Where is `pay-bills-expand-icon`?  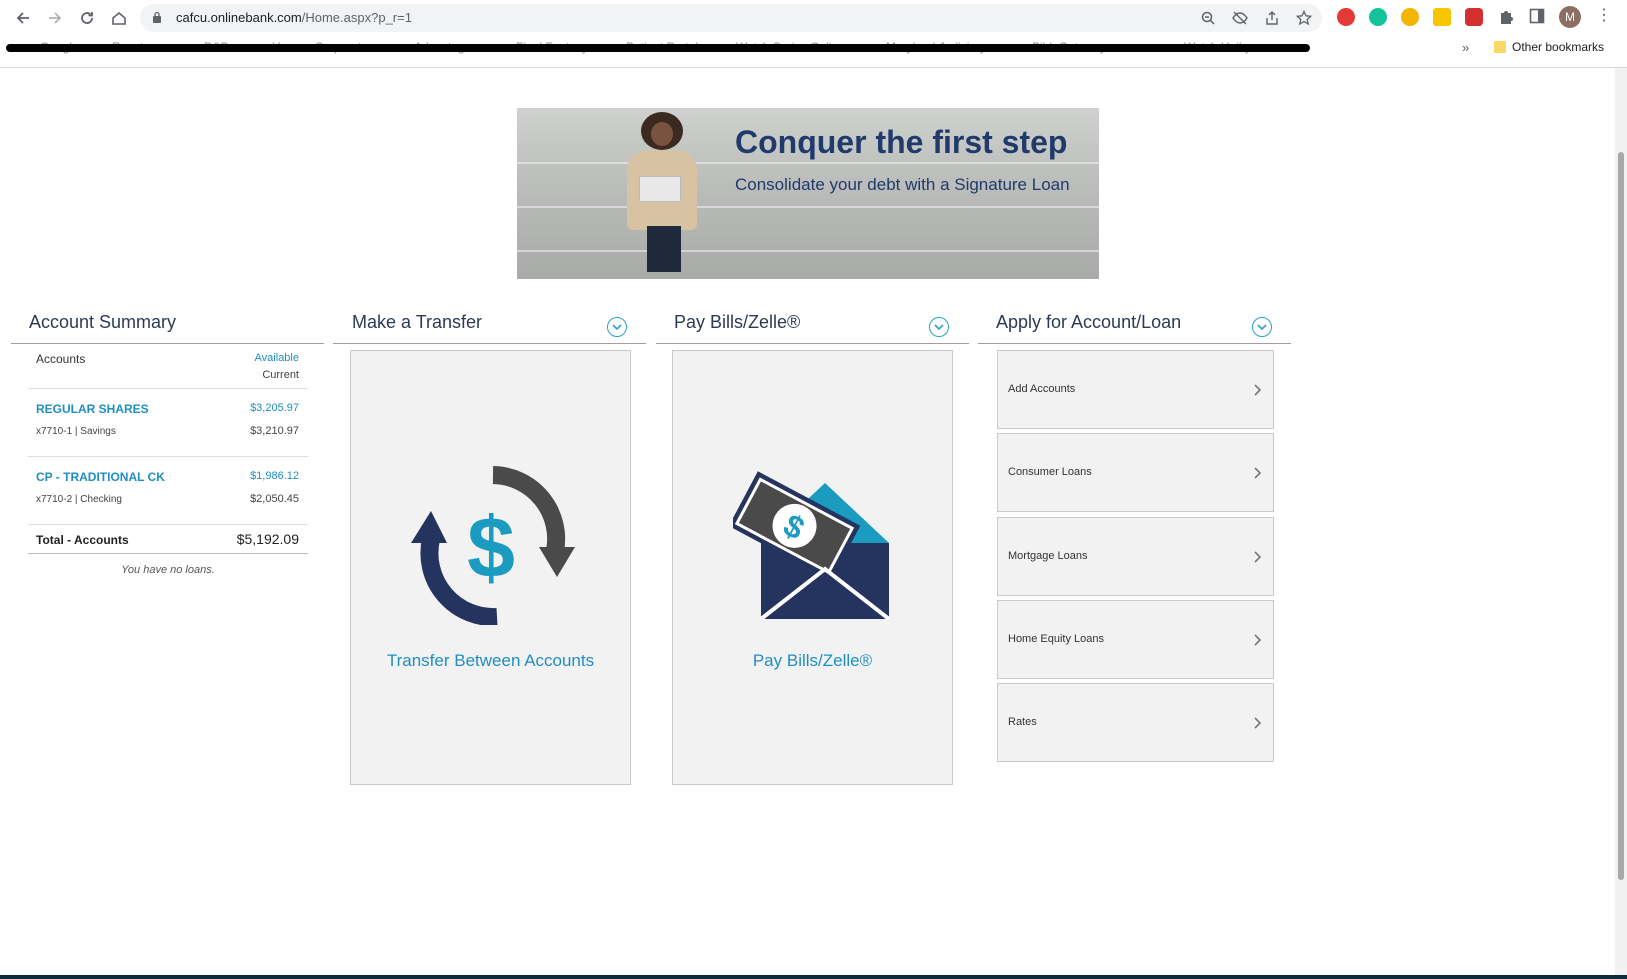 pay-bills-expand-icon is located at coordinates (939, 327).